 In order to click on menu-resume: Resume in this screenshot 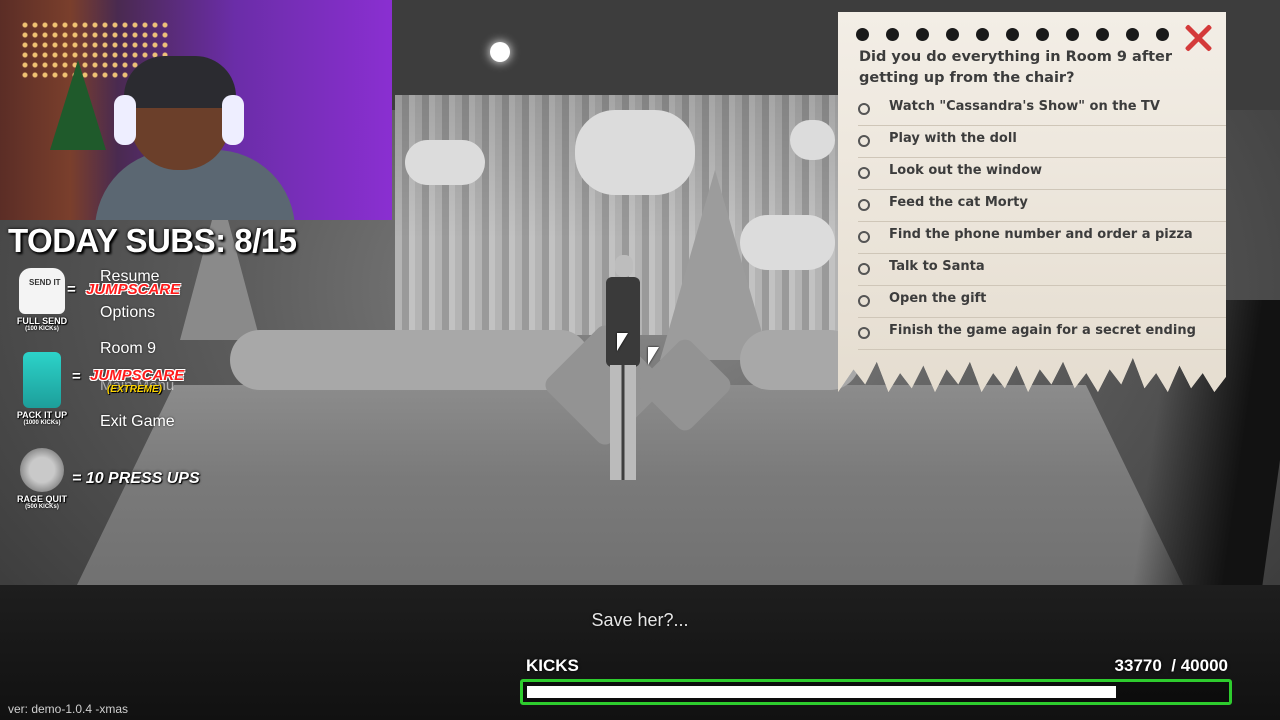, I will do `click(130, 277)`.